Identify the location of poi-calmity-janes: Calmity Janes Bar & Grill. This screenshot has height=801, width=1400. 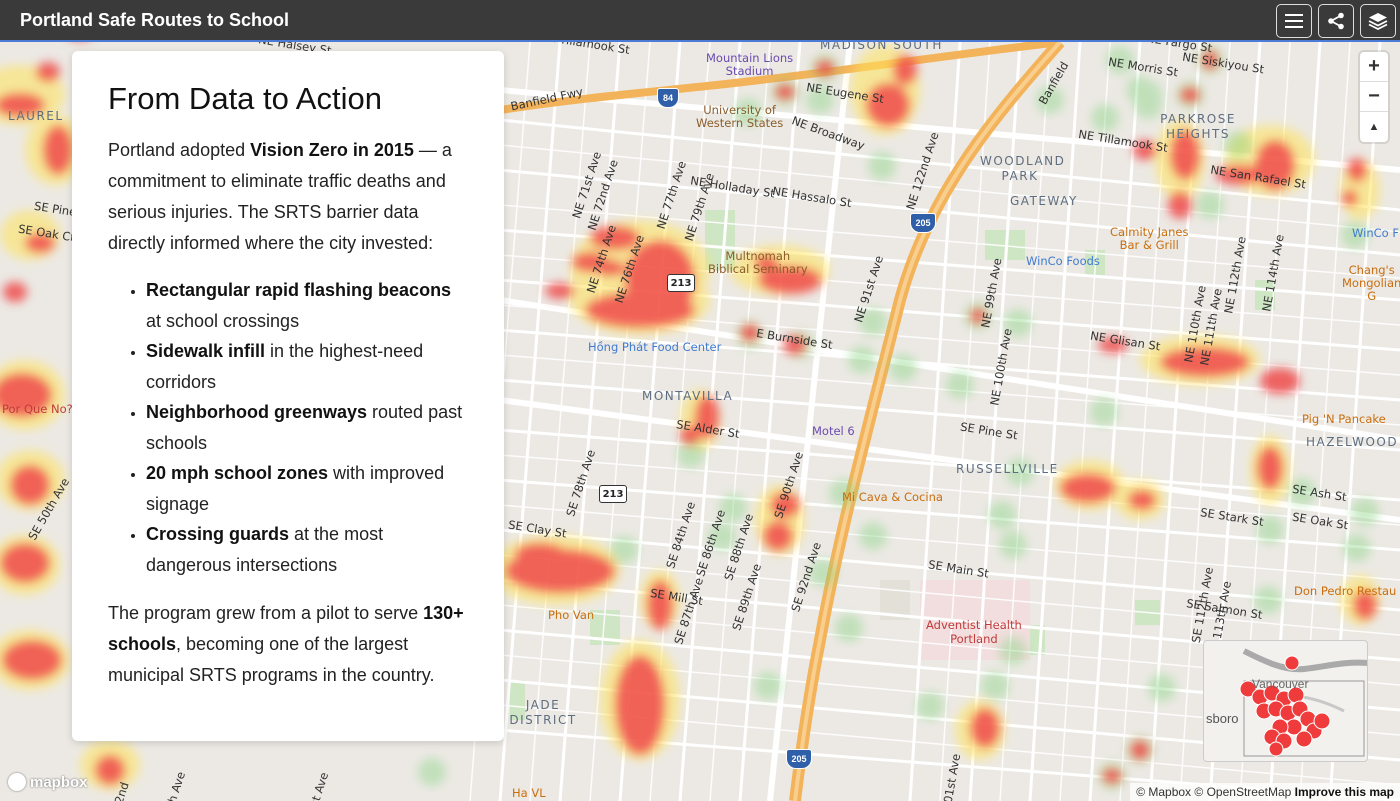
(1149, 239).